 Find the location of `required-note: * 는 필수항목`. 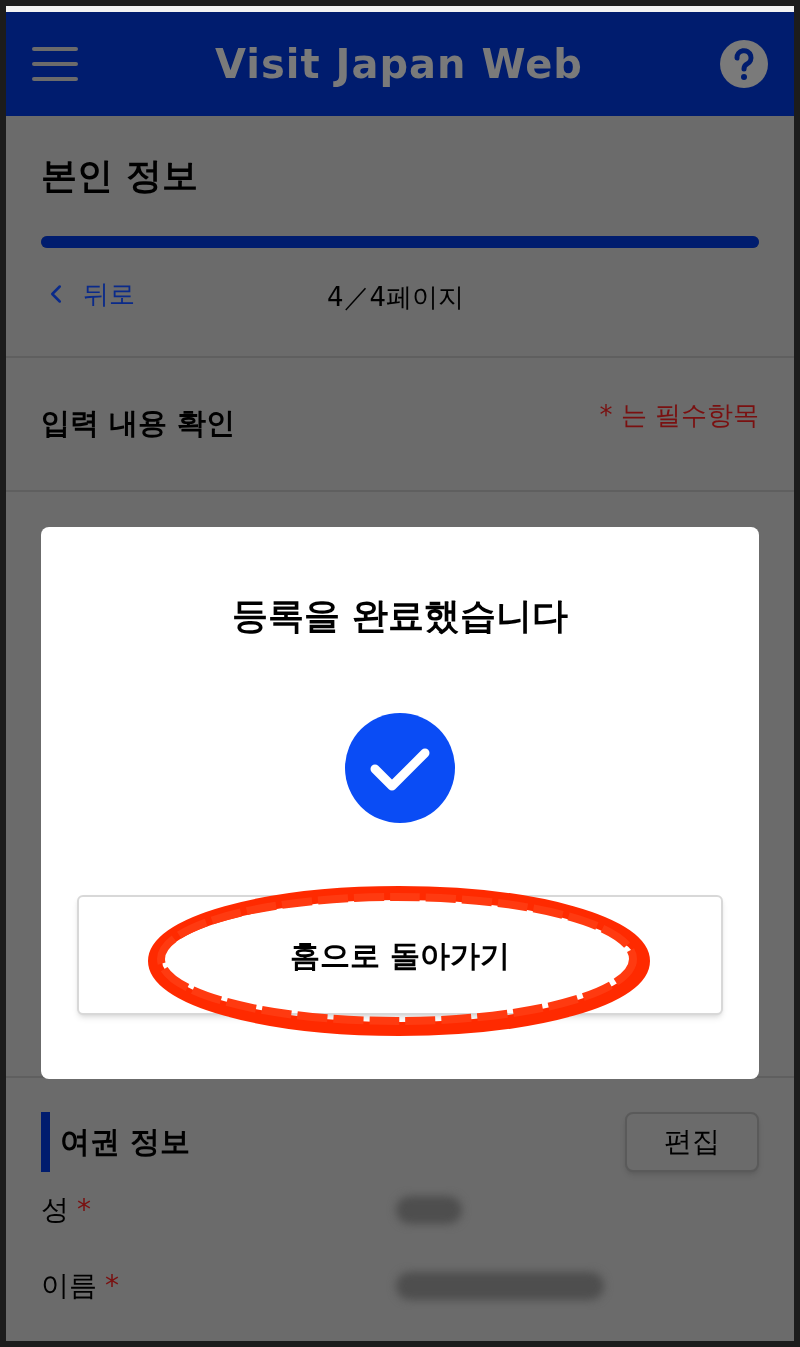

required-note: * 는 필수항목 is located at coordinates (679, 415).